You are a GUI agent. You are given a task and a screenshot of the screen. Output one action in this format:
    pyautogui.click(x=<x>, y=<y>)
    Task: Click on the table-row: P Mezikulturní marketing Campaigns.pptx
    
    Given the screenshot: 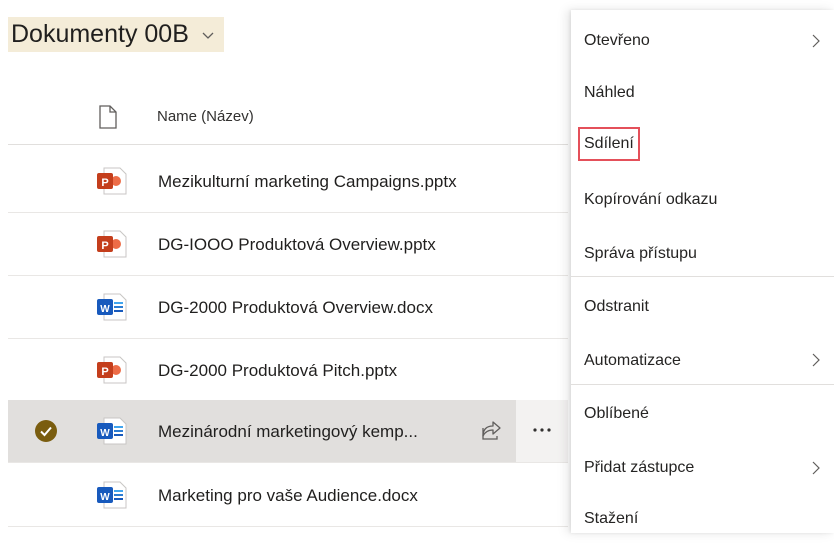 What is the action you would take?
    pyautogui.click(x=288, y=181)
    